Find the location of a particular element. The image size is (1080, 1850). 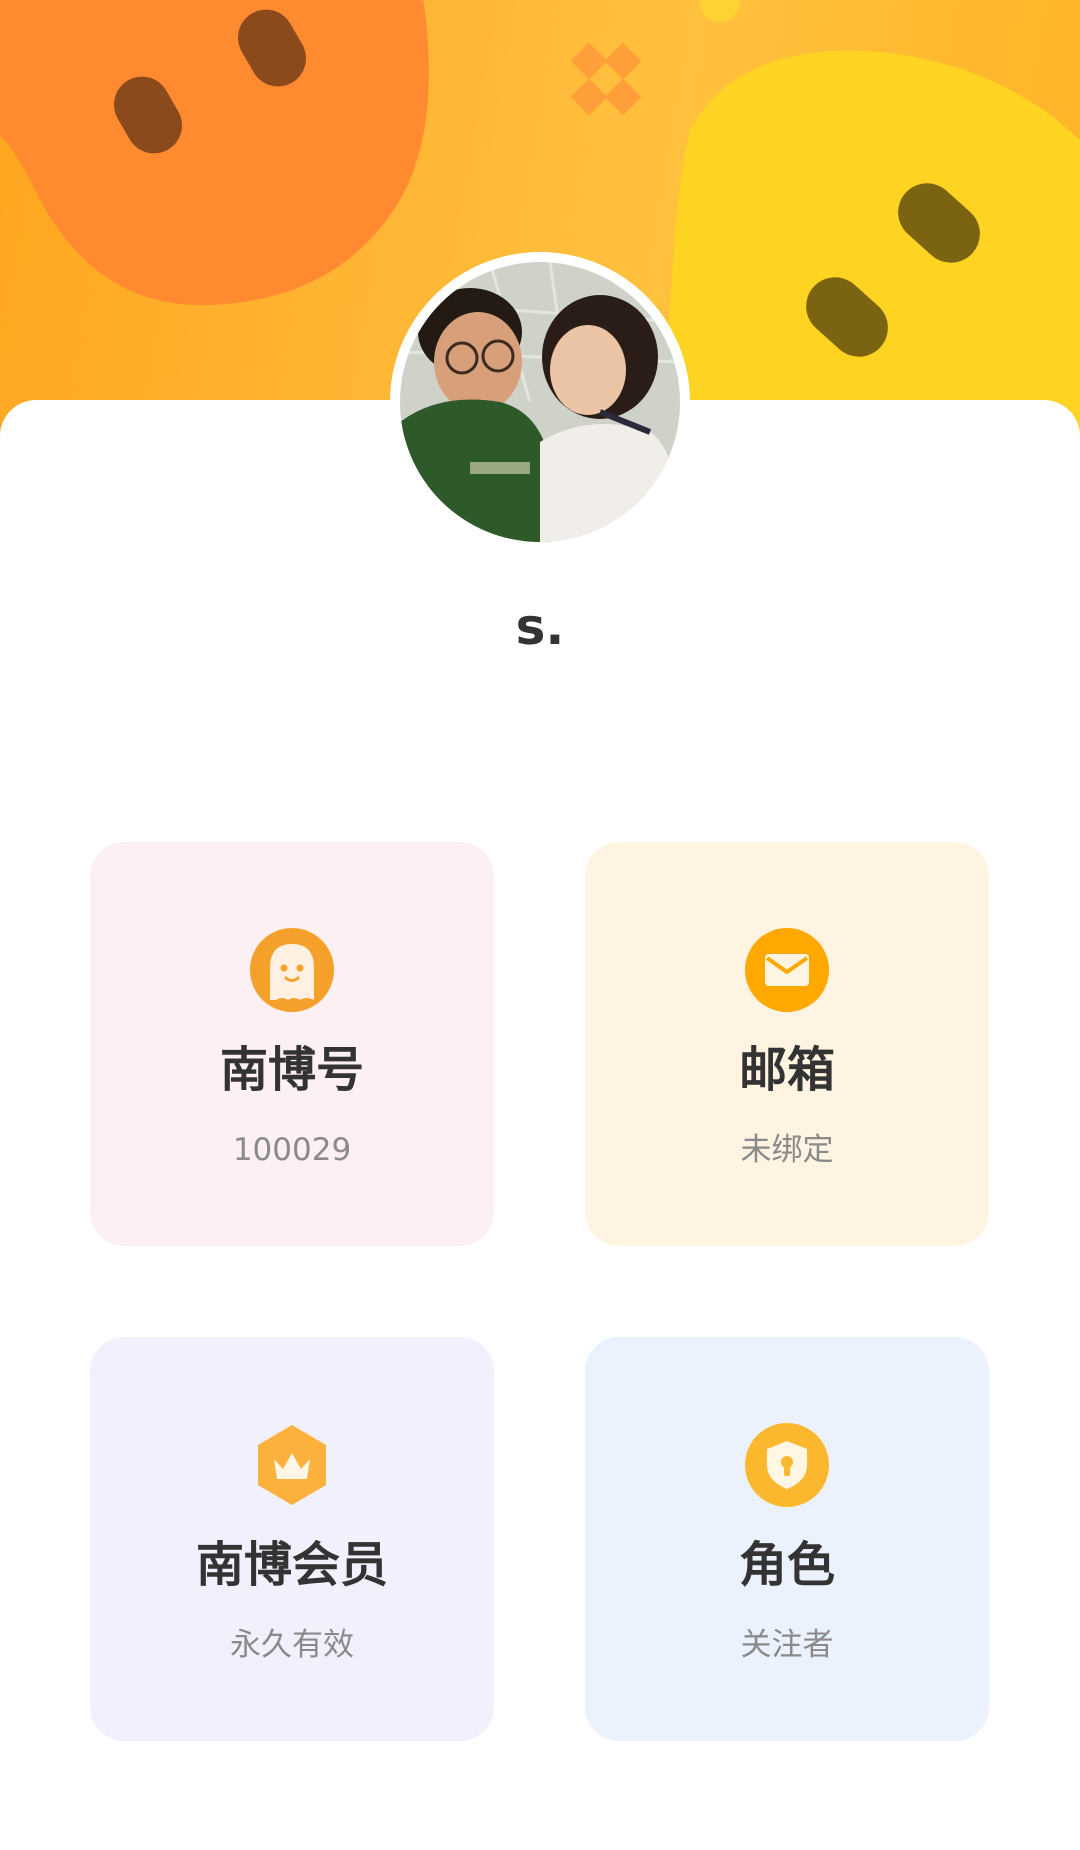

membership-value: 永久有效 is located at coordinates (292, 1645).